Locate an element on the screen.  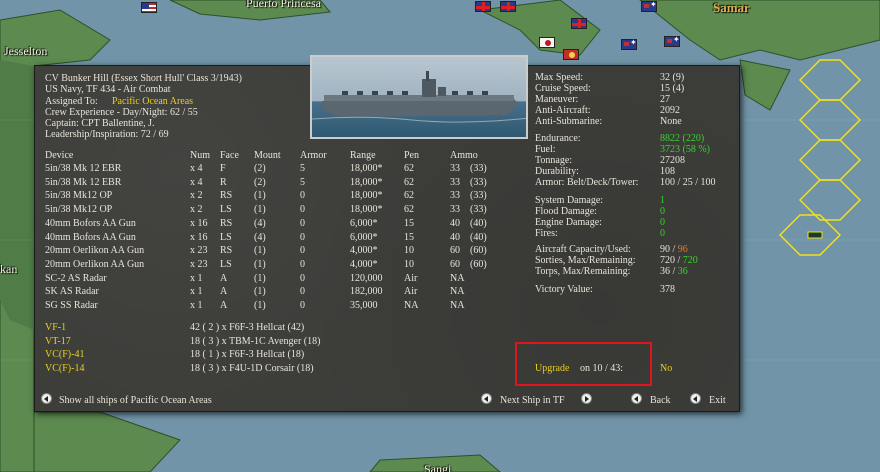
device-cell: F is located at coordinates (223, 168).